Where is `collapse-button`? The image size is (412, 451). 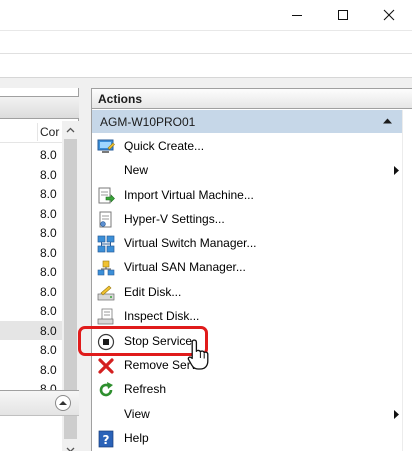 collapse-button is located at coordinates (63, 403).